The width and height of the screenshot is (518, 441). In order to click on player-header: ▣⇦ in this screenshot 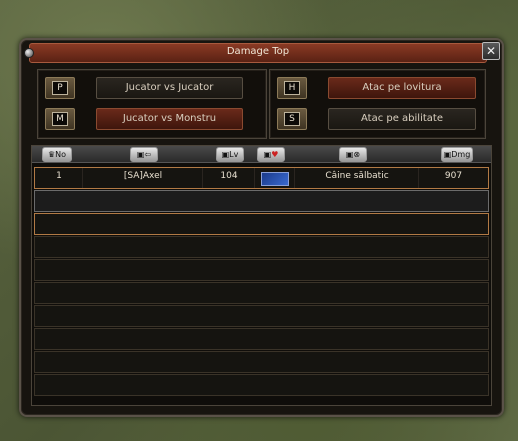, I will do `click(144, 154)`.